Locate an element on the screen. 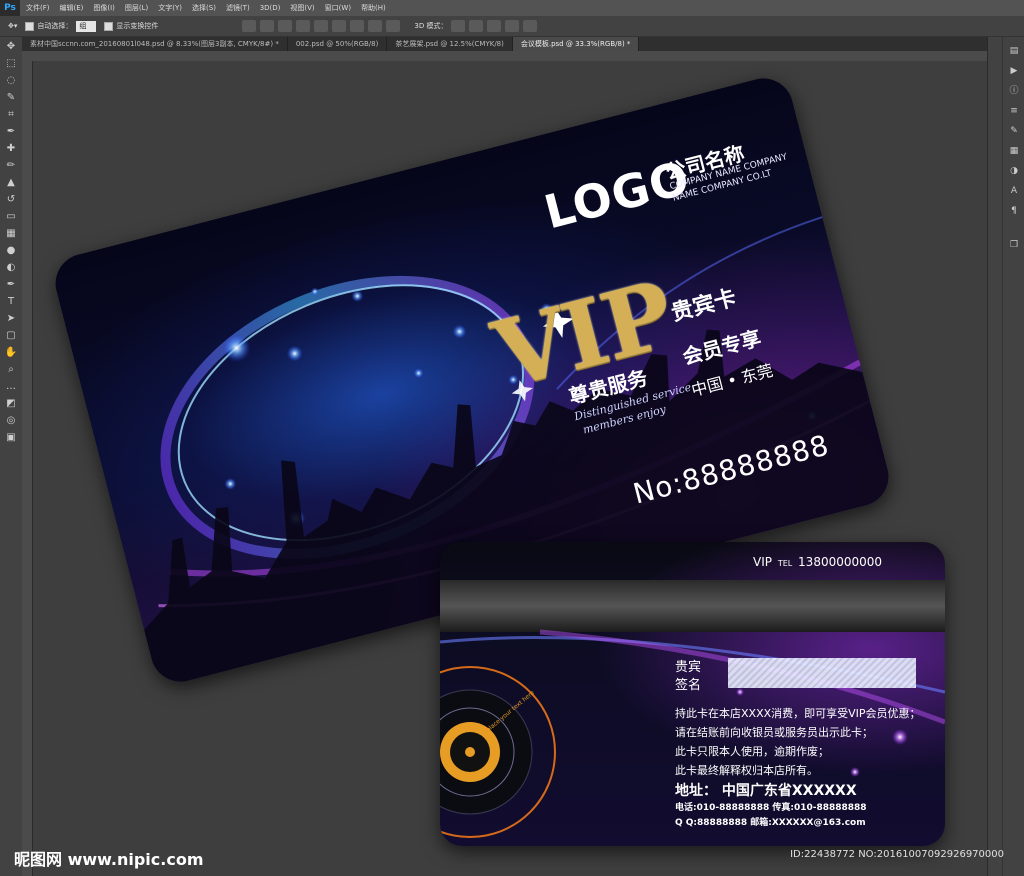  screen-mode-icon: ▣ is located at coordinates (11, 438).